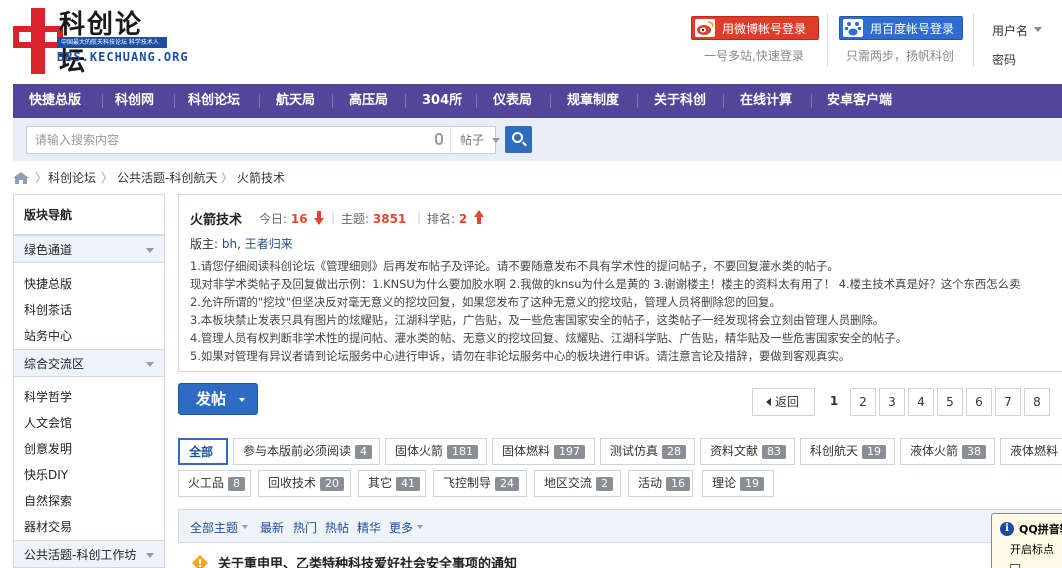 The height and width of the screenshot is (568, 1062). I want to click on page-number: 2, so click(863, 402).